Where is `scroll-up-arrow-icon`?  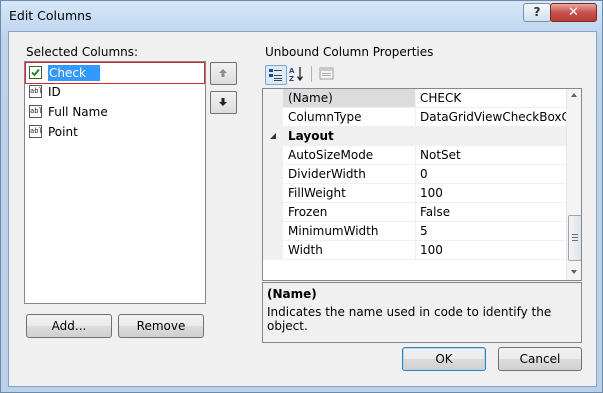 scroll-up-arrow-icon is located at coordinates (574, 95).